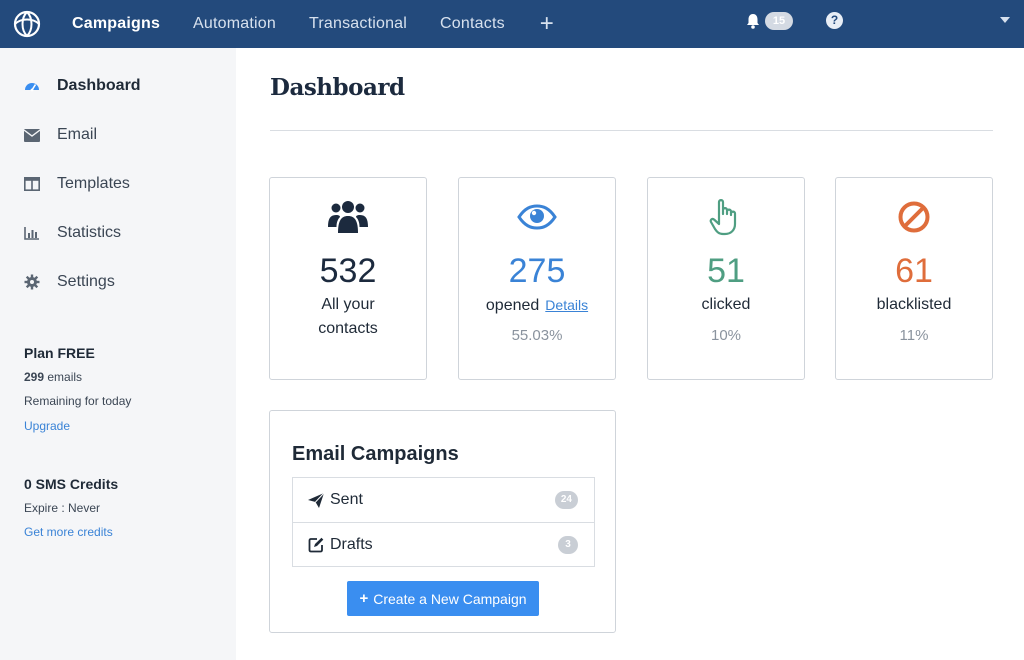 The height and width of the screenshot is (660, 1024). Describe the element at coordinates (348, 317) in the screenshot. I see `contacts-caption: All your contacts` at that location.